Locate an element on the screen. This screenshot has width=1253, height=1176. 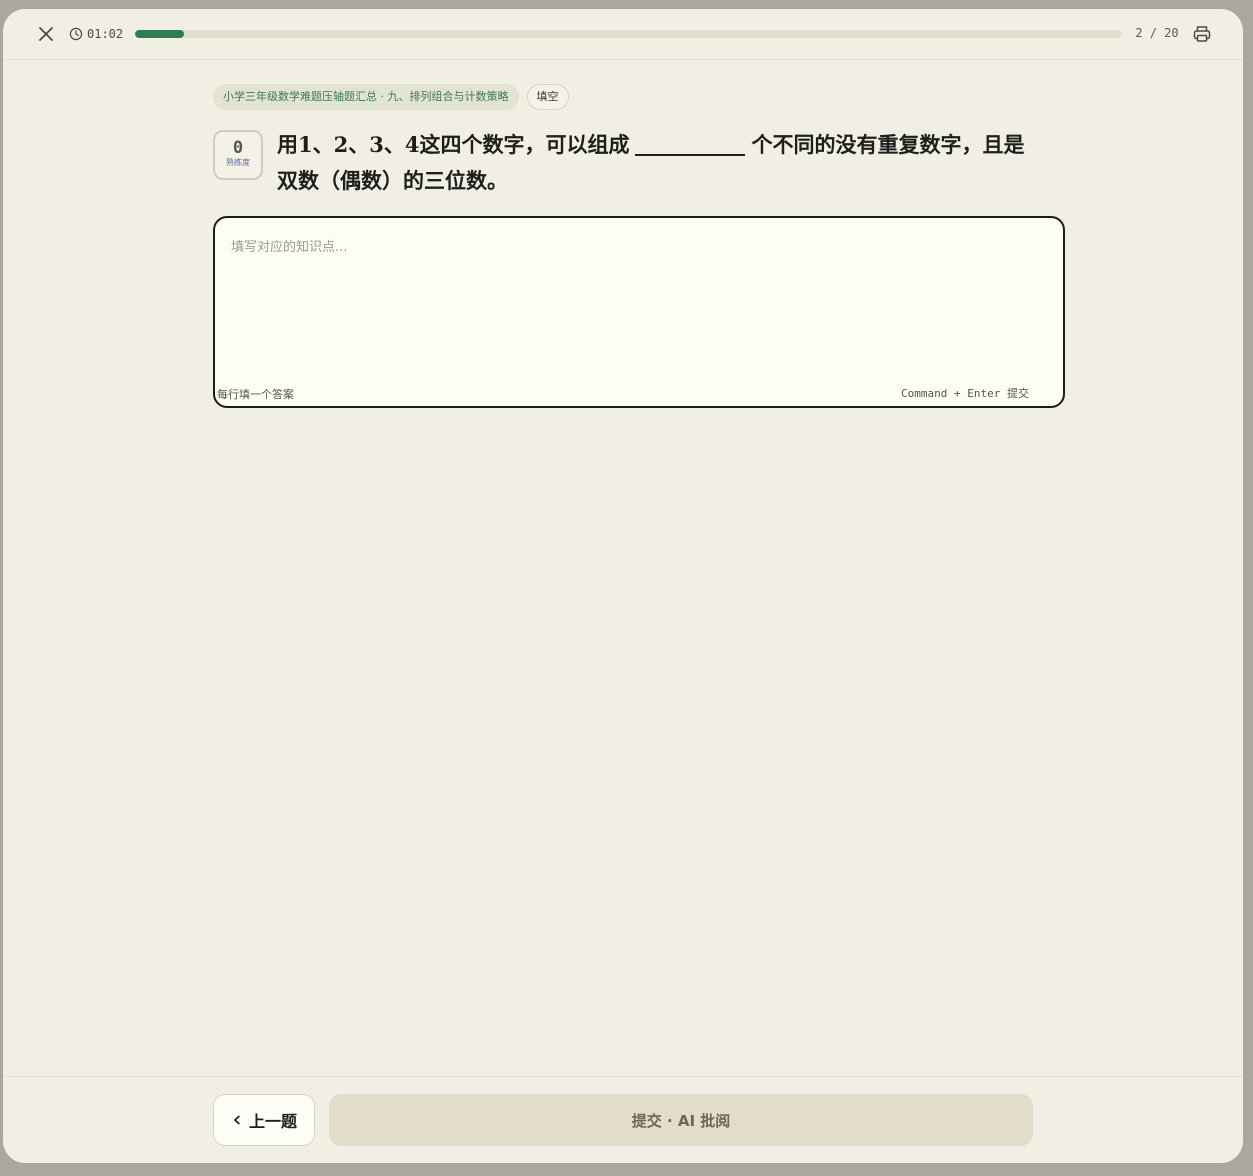
close-icon is located at coordinates (46, 34).